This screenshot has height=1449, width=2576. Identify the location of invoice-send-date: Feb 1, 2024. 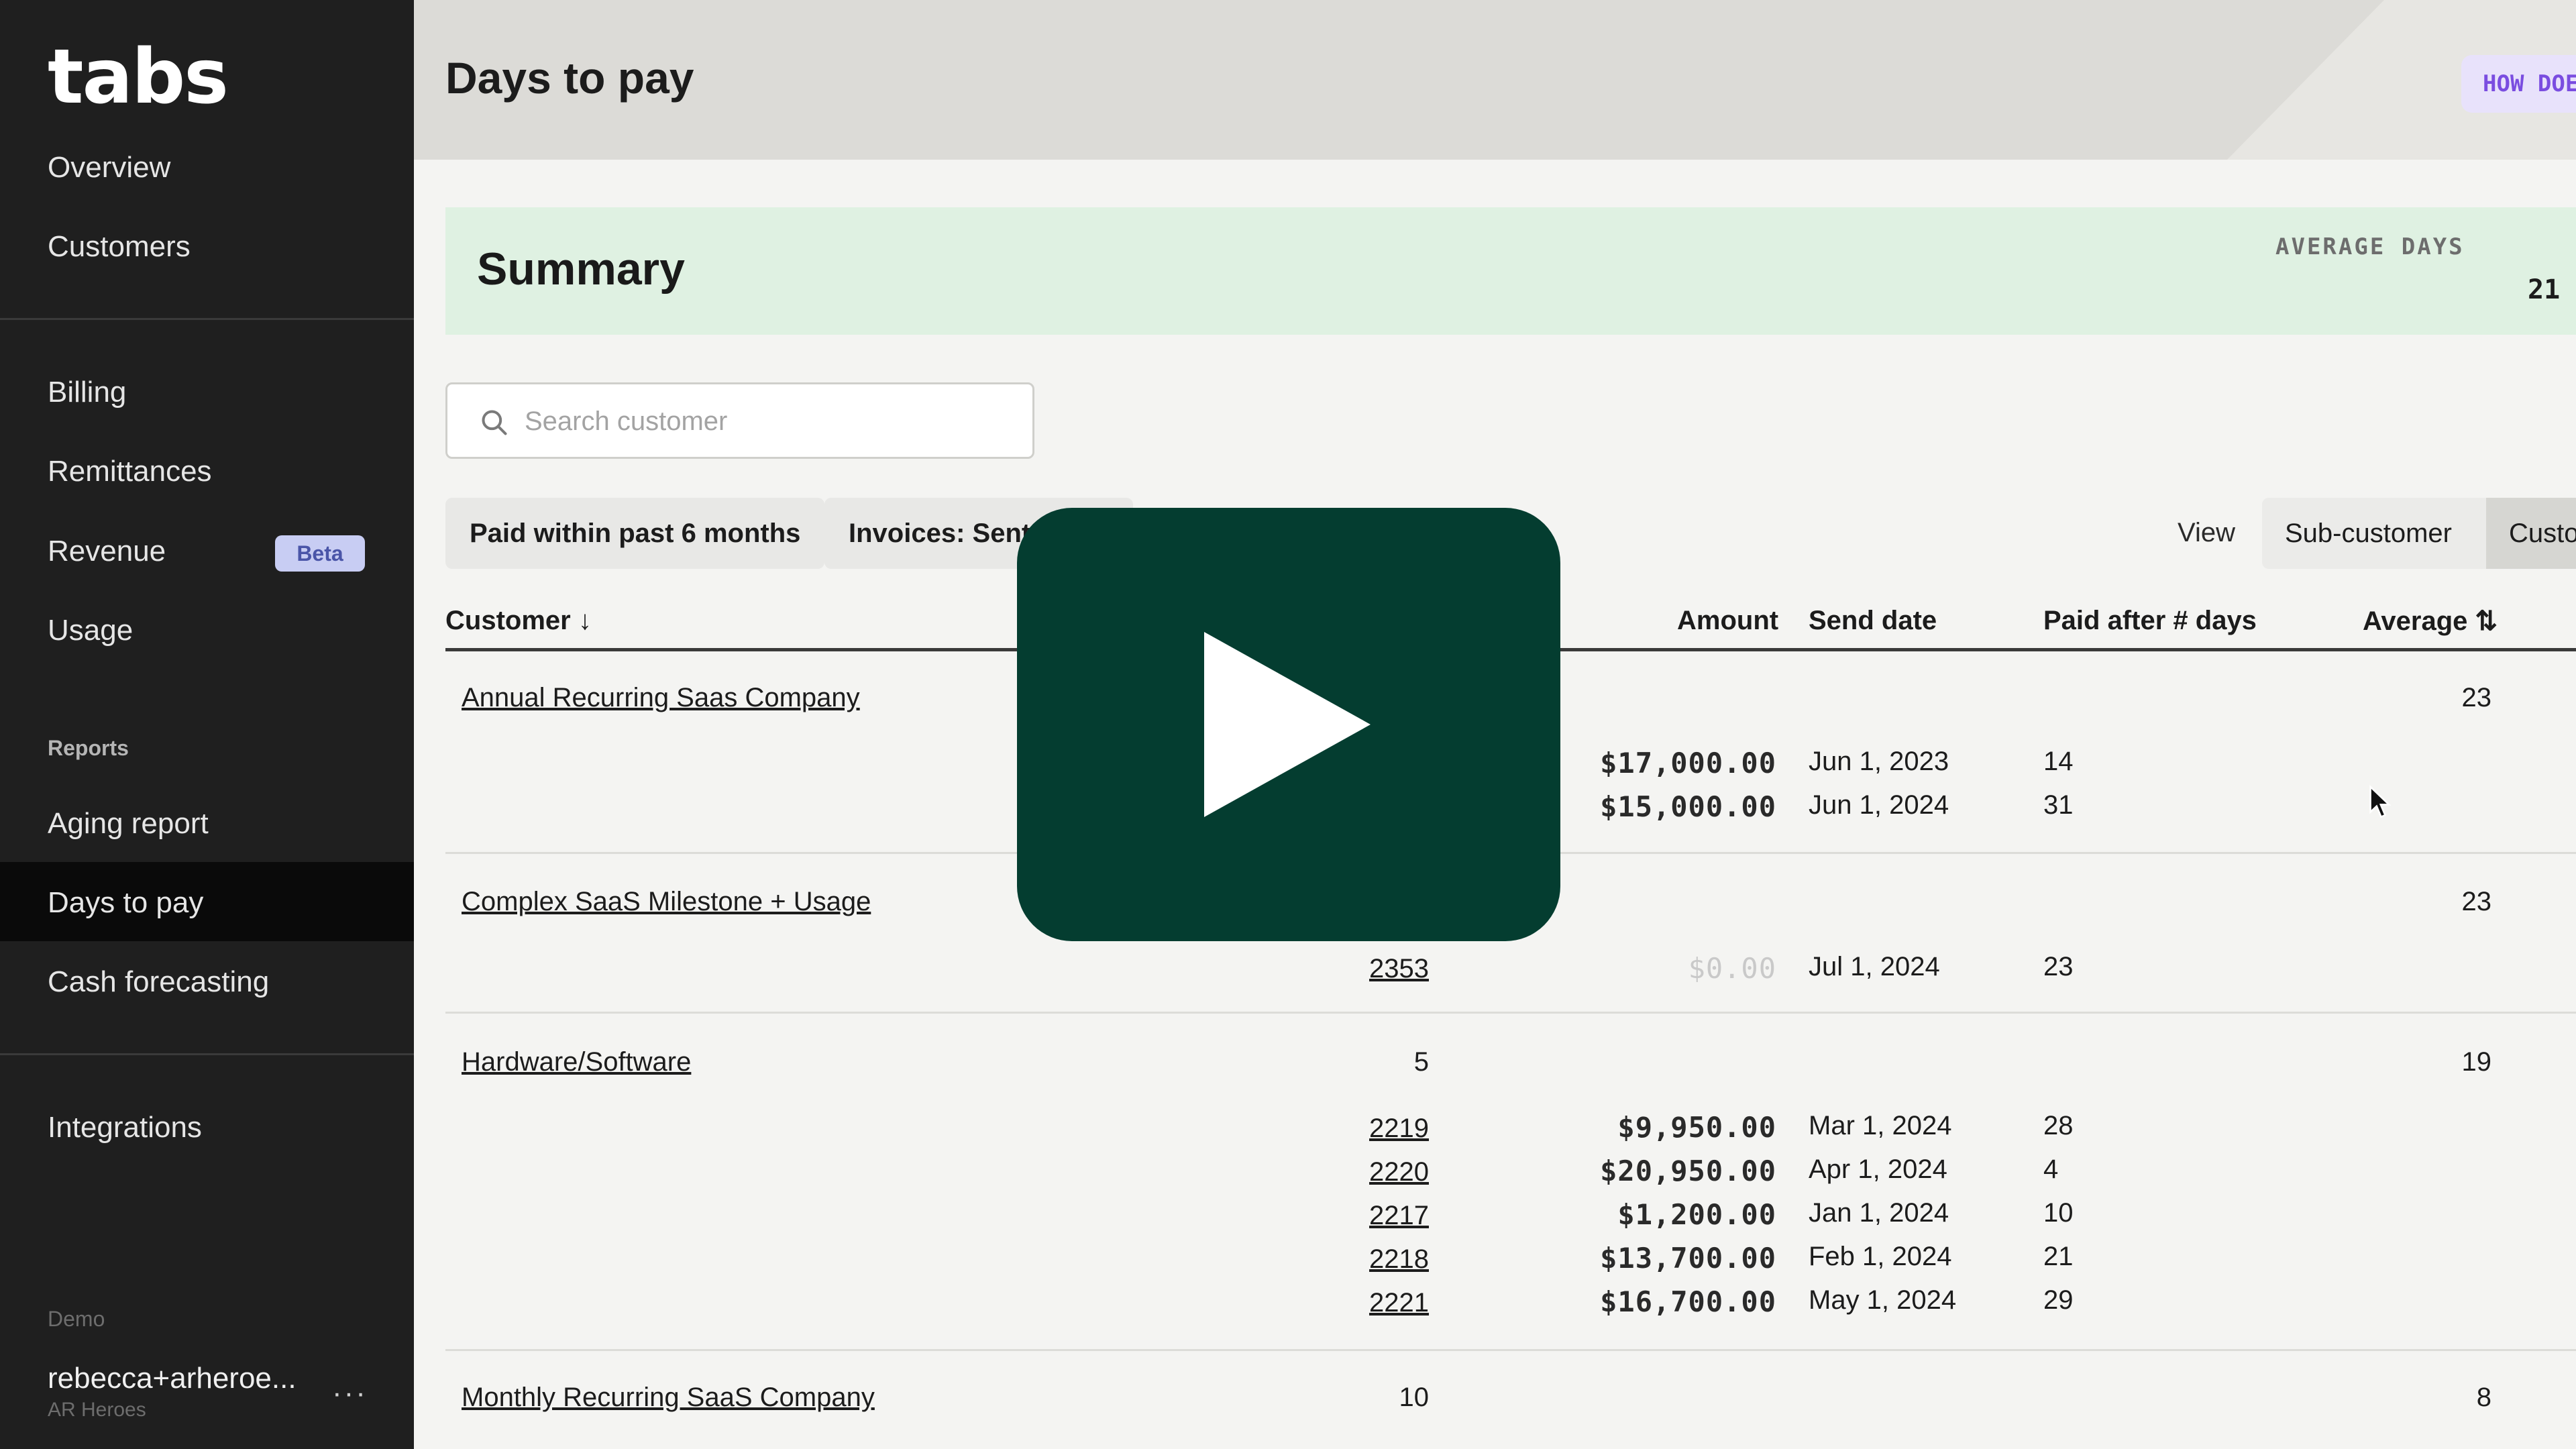
(1880, 1256).